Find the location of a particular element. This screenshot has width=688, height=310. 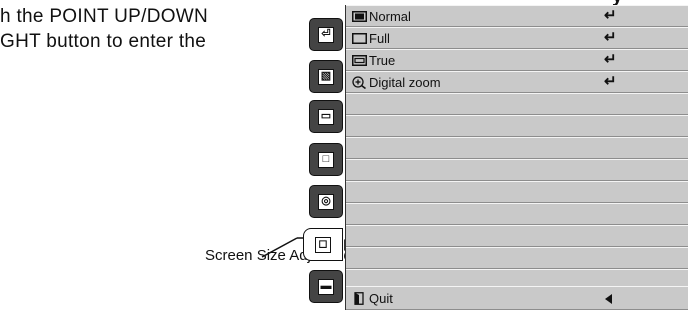

setting-tab-icon: ▬ is located at coordinates (326, 286).